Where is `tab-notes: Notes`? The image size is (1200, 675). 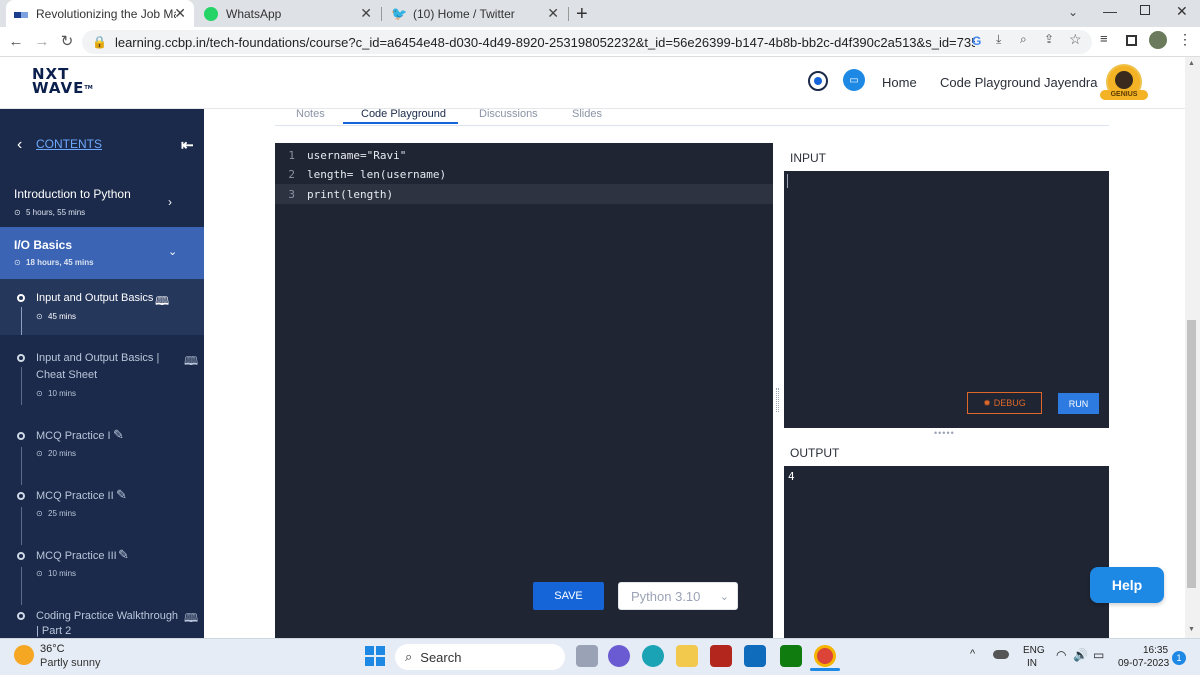 tab-notes: Notes is located at coordinates (310, 114).